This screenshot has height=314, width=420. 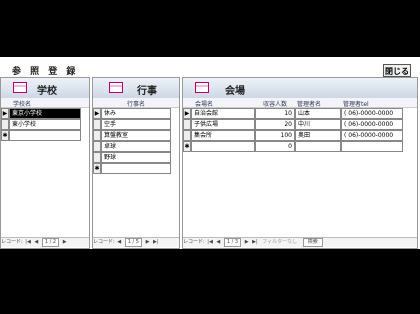 I want to click on table-row: 子供広場 20 中川 ( 06)-0000-0000, so click(x=293, y=124).